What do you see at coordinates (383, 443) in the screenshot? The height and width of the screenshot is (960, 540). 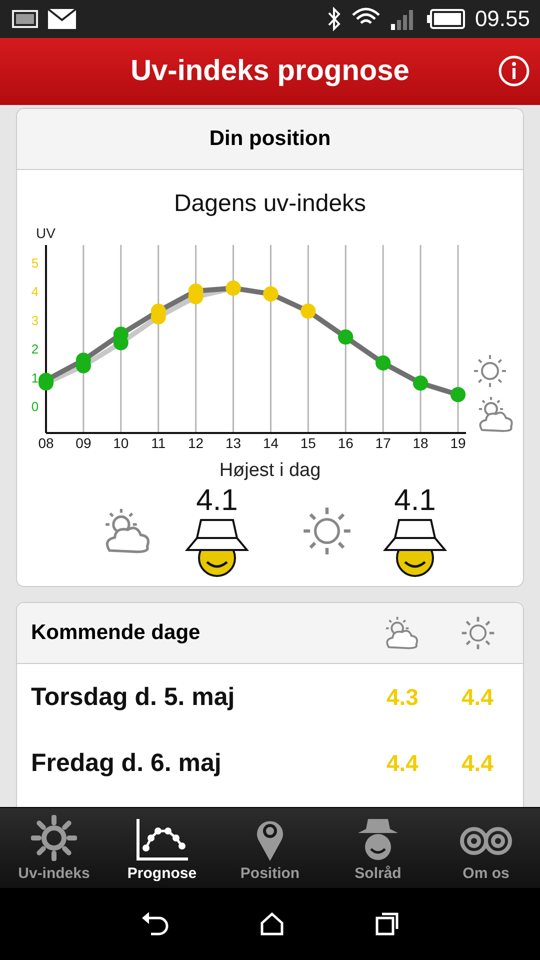 I see `axis-tick-label: 17` at bounding box center [383, 443].